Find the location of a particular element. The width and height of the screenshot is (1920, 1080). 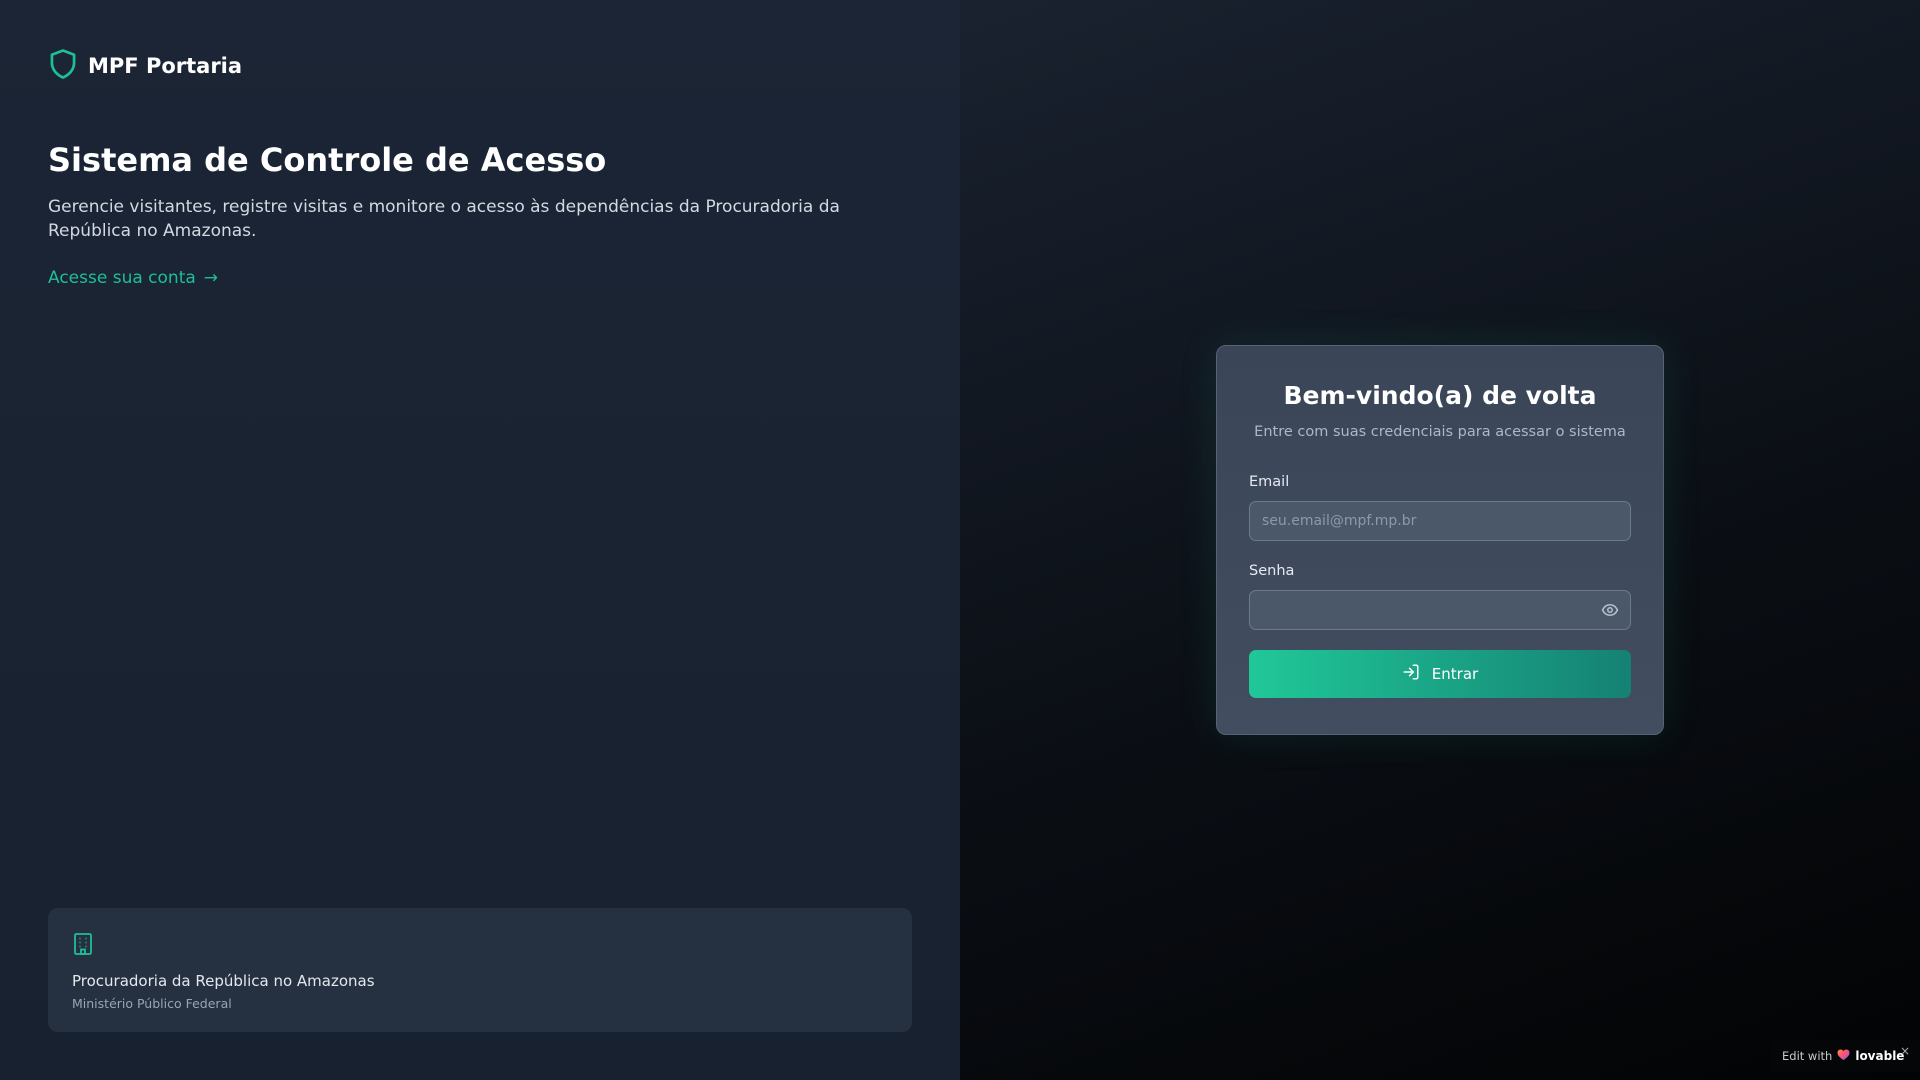

access-account-label: Acesse sua conta is located at coordinates (122, 278).